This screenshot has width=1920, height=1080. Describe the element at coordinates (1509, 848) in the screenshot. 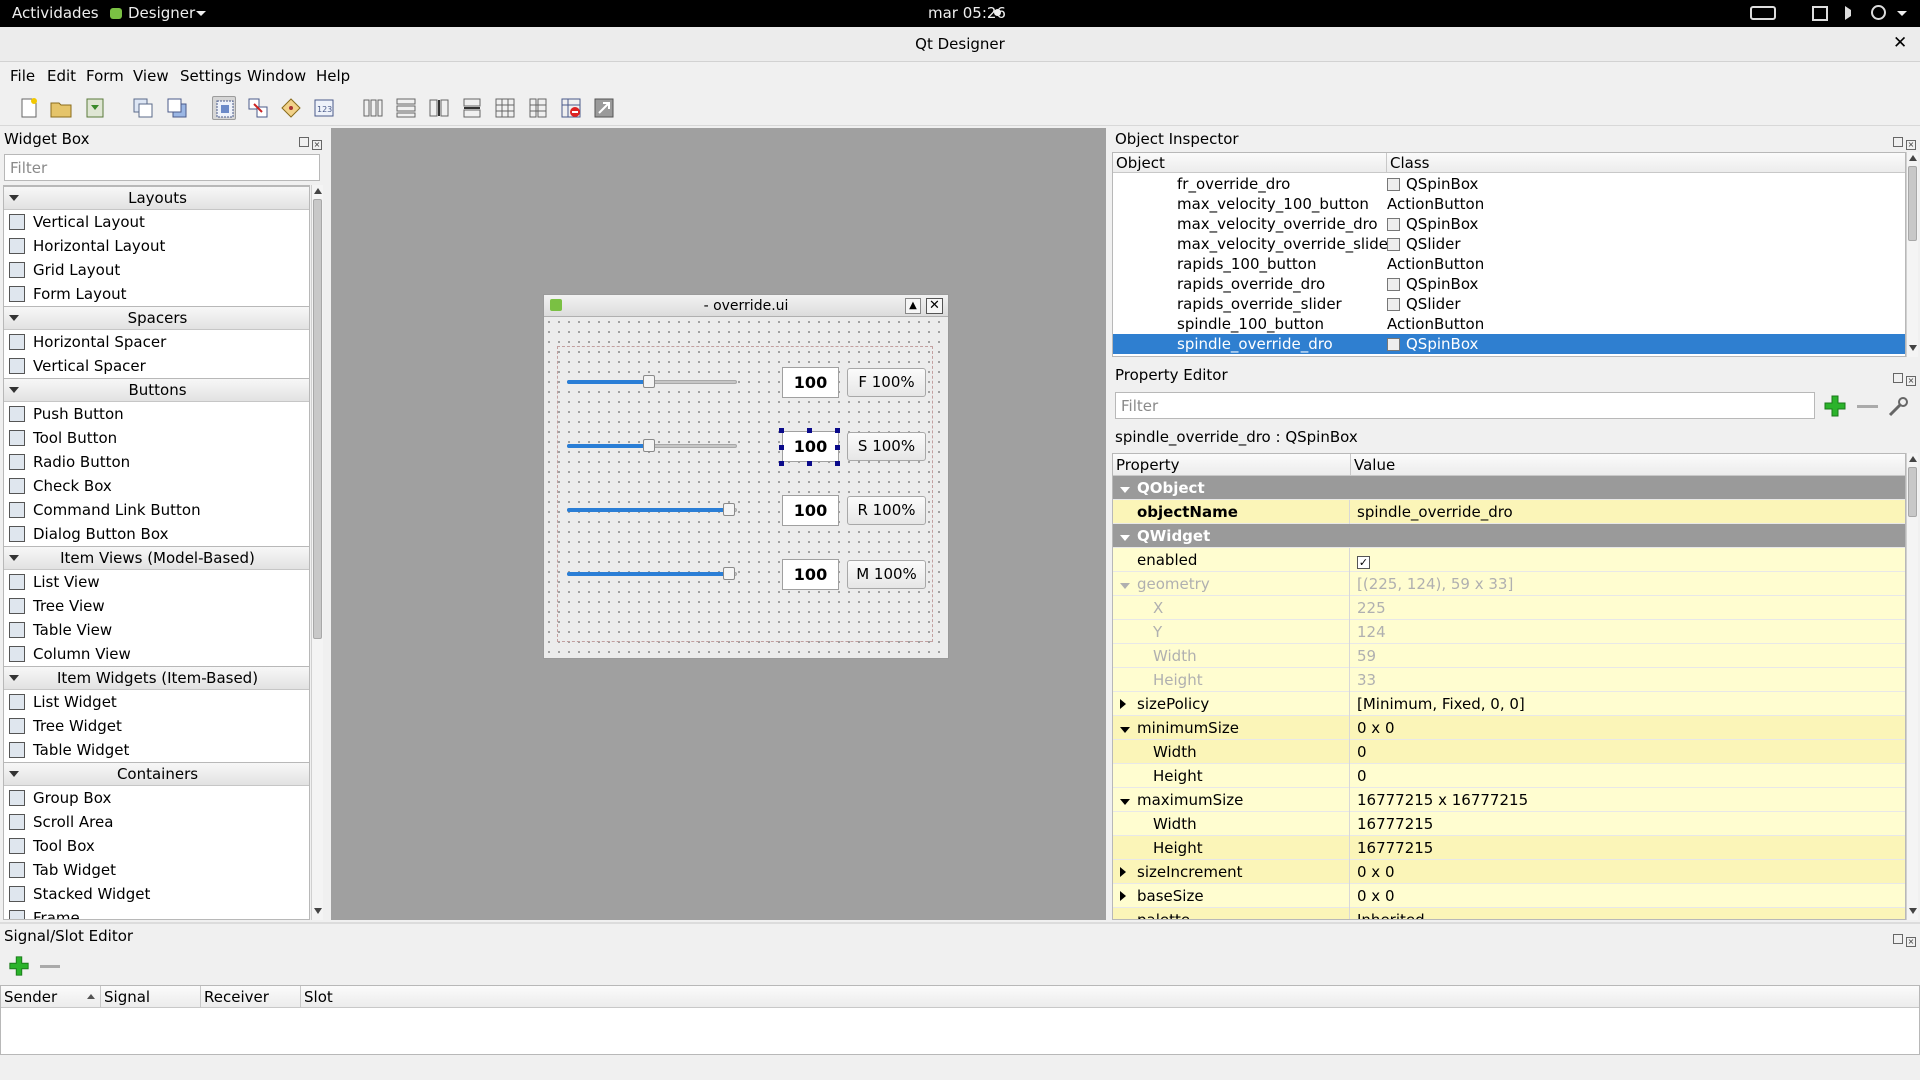

I see `property-row-height: Height 16777215` at that location.